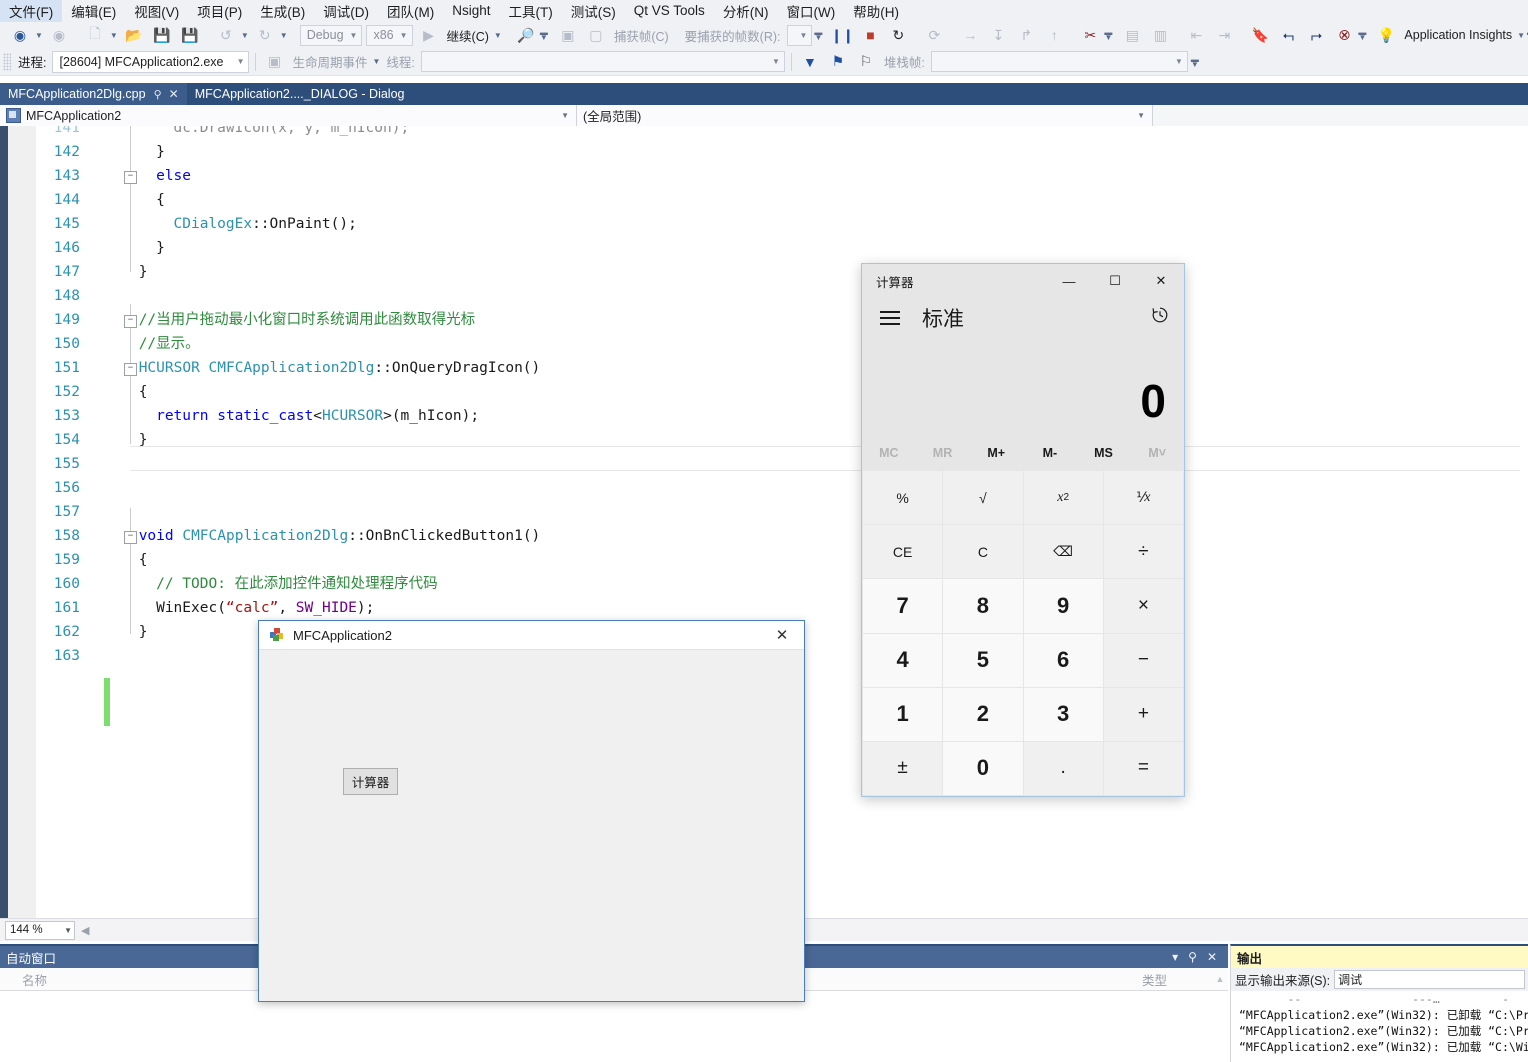 The height and width of the screenshot is (1062, 1528). Describe the element at coordinates (865, 115) in the screenshot. I see `member-select: (全局范围) ▼` at that location.